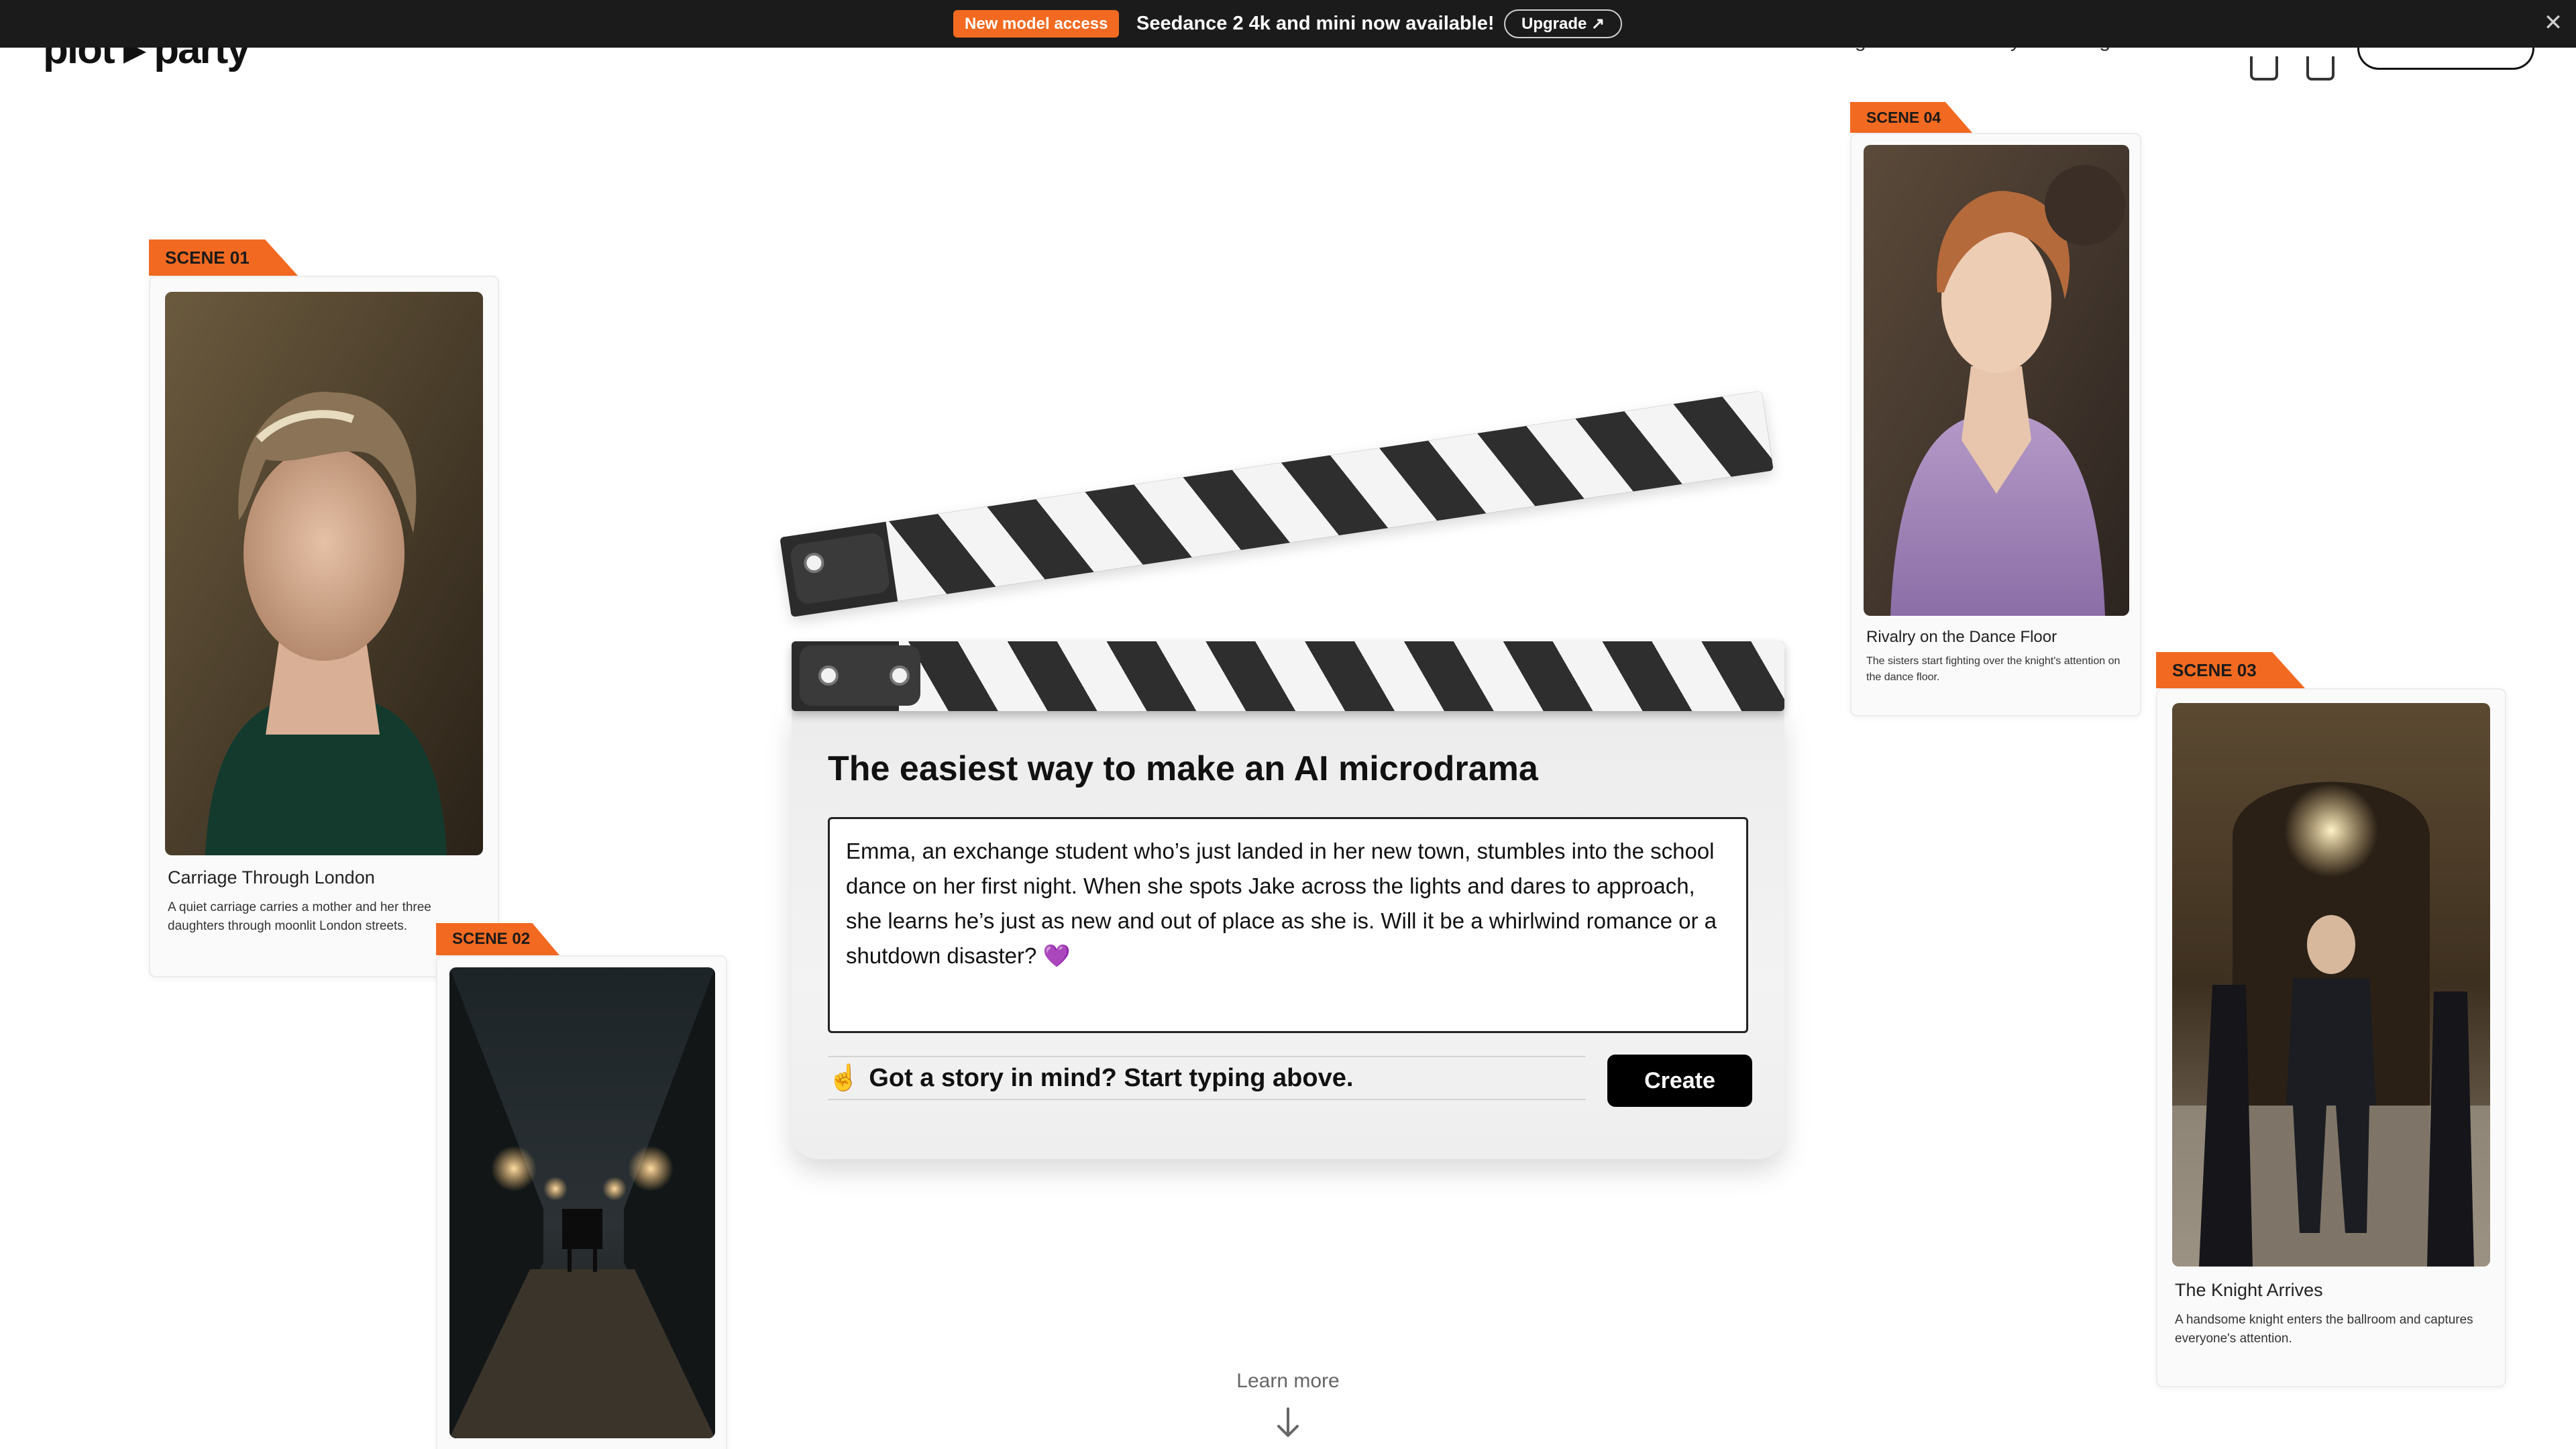 This screenshot has width=2576, height=1449. Describe the element at coordinates (1111, 1077) in the screenshot. I see `story-hint-text: Got a story in mind? Start typing above.` at that location.